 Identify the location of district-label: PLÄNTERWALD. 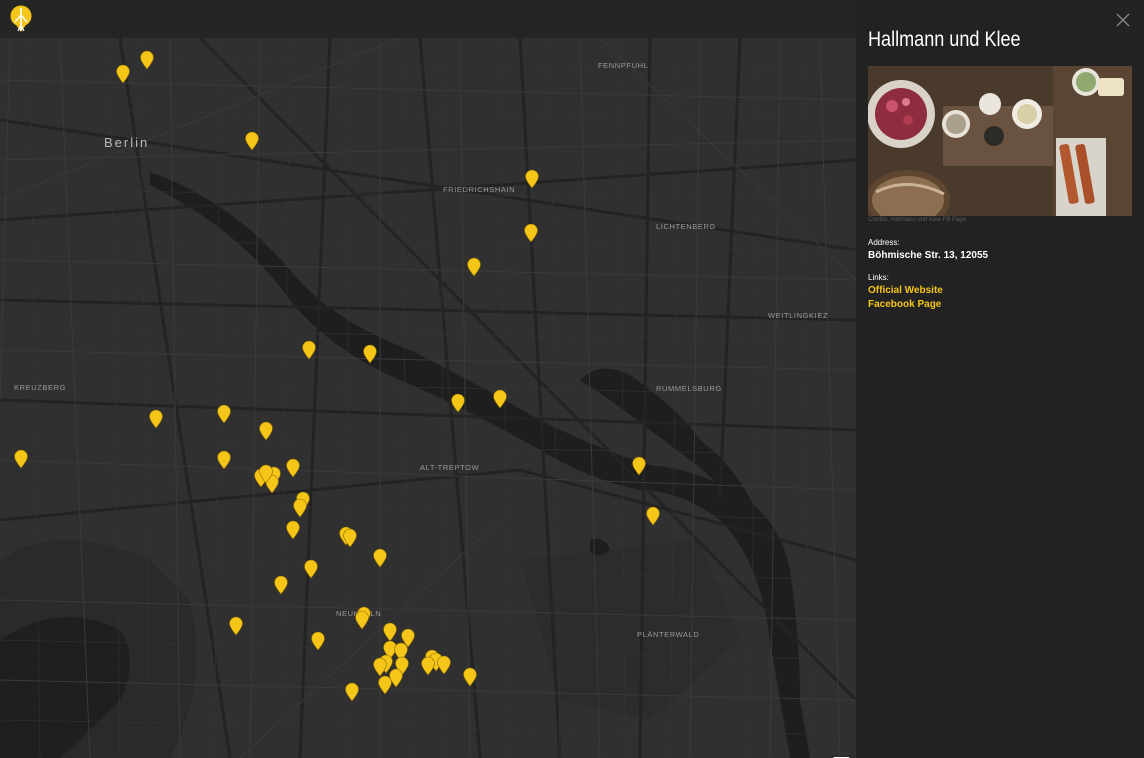
(668, 634).